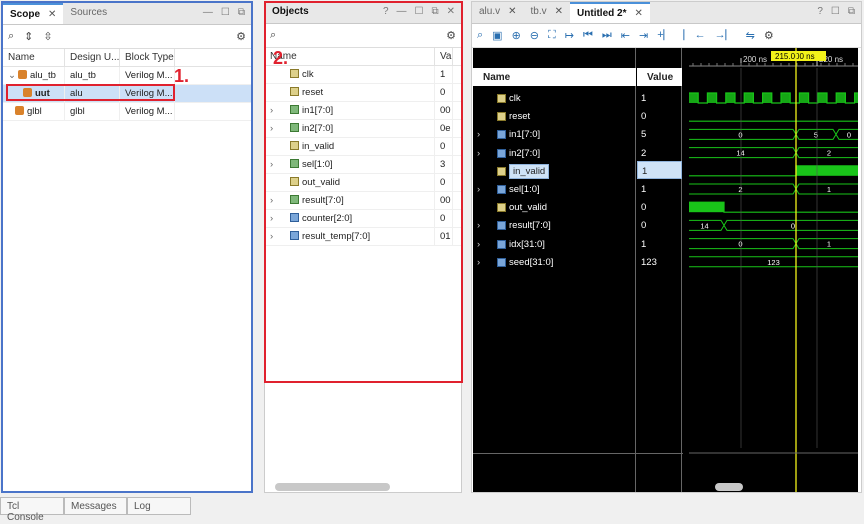  Describe the element at coordinates (516, 35) in the screenshot. I see `zoom-in-icon: ⊕` at that location.